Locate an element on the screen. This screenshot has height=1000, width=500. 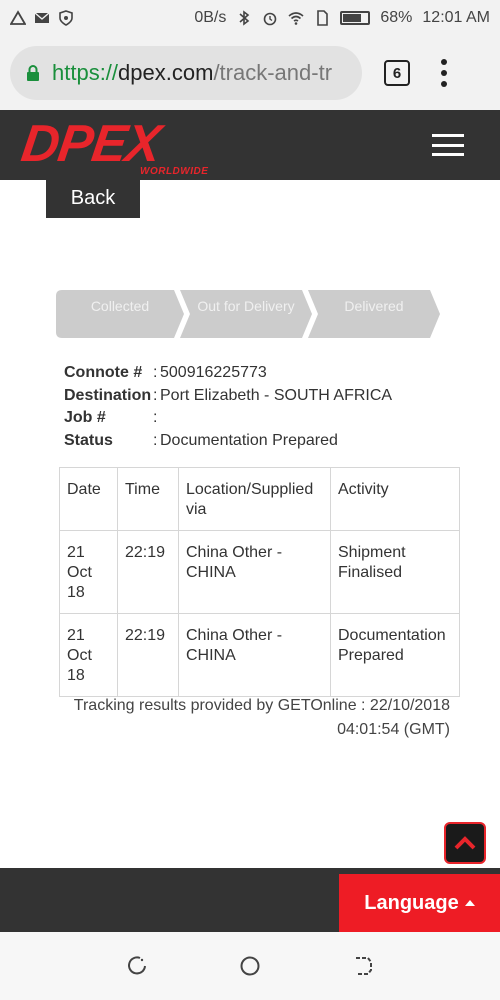
header-time: Time is located at coordinates (148, 499).